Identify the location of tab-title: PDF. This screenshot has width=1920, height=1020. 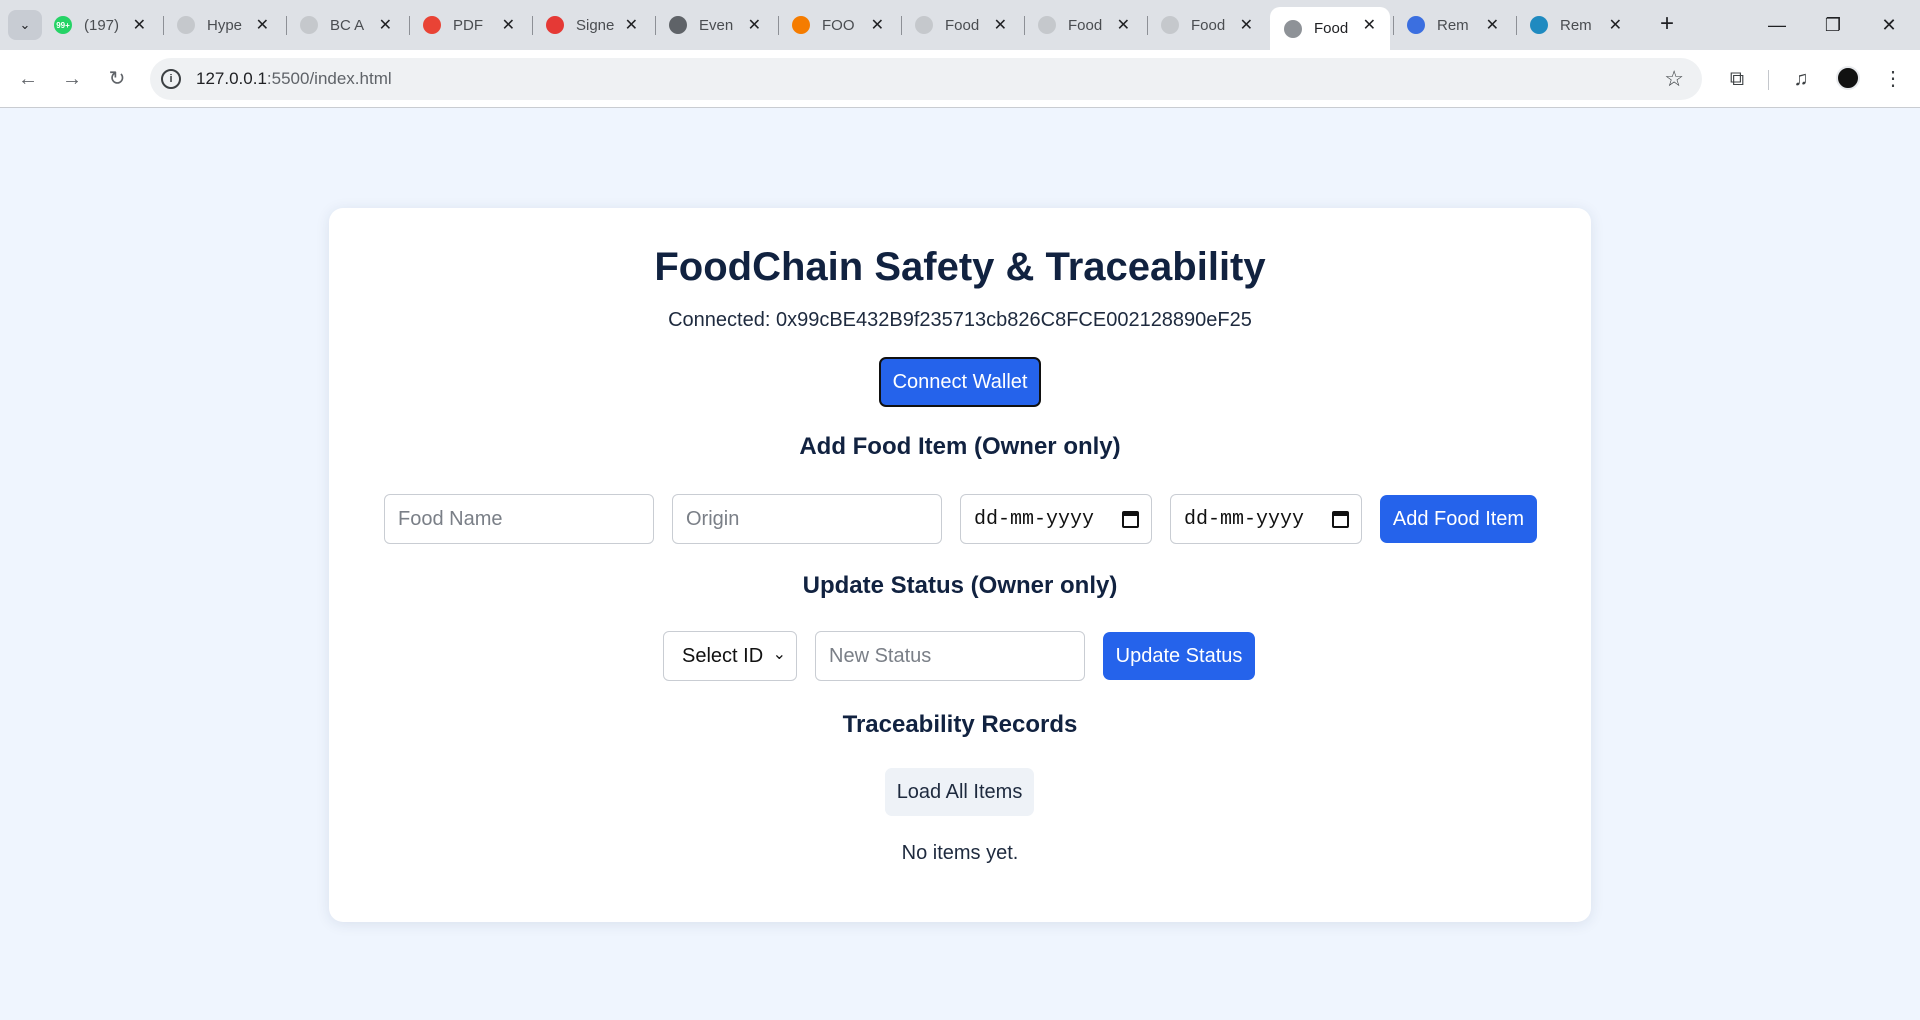
(468, 25).